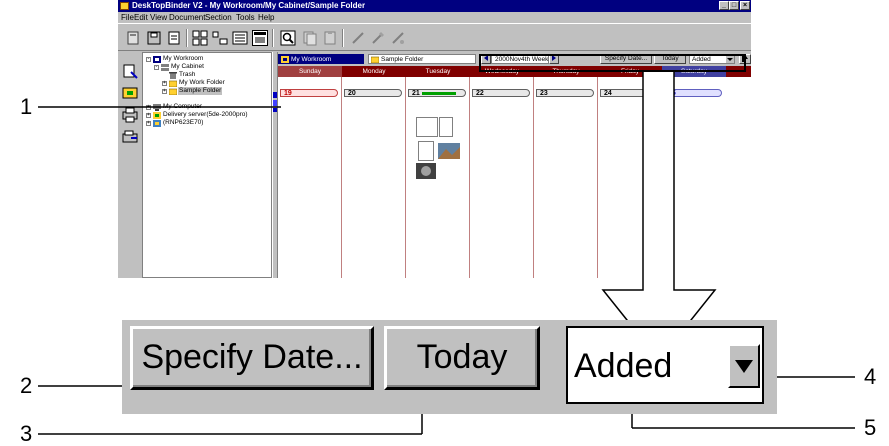 Image resolution: width=889 pixels, height=446 pixels. Describe the element at coordinates (462, 358) in the screenshot. I see `zoom-today-button: Today` at that location.